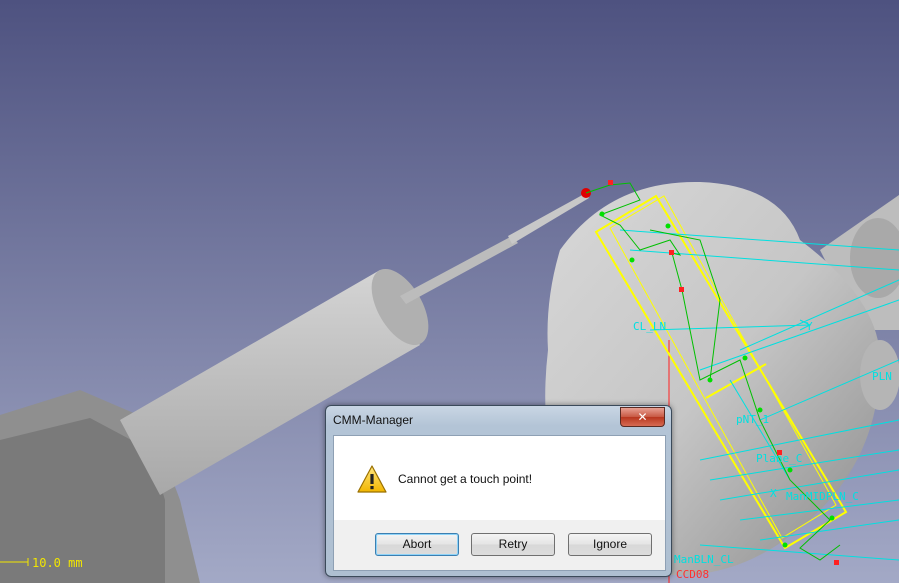 This screenshot has width=899, height=583. What do you see at coordinates (882, 376) in the screenshot?
I see `cad-label: PLN` at bounding box center [882, 376].